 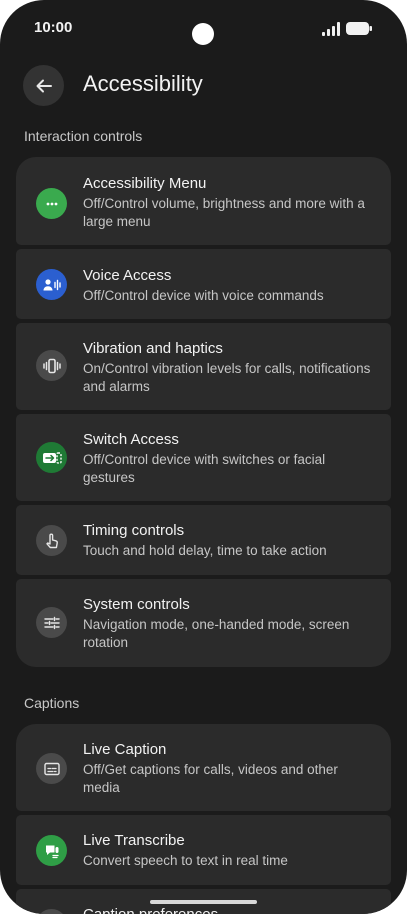 I want to click on setting-title: Live Caption, so click(x=125, y=749).